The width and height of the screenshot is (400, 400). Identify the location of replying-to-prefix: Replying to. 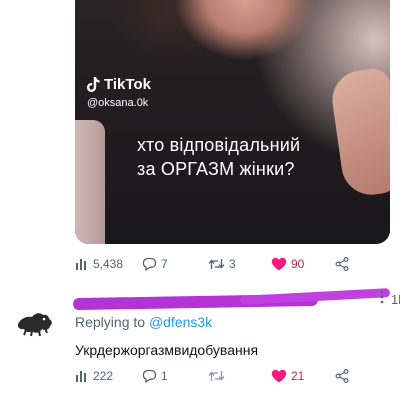
(112, 322).